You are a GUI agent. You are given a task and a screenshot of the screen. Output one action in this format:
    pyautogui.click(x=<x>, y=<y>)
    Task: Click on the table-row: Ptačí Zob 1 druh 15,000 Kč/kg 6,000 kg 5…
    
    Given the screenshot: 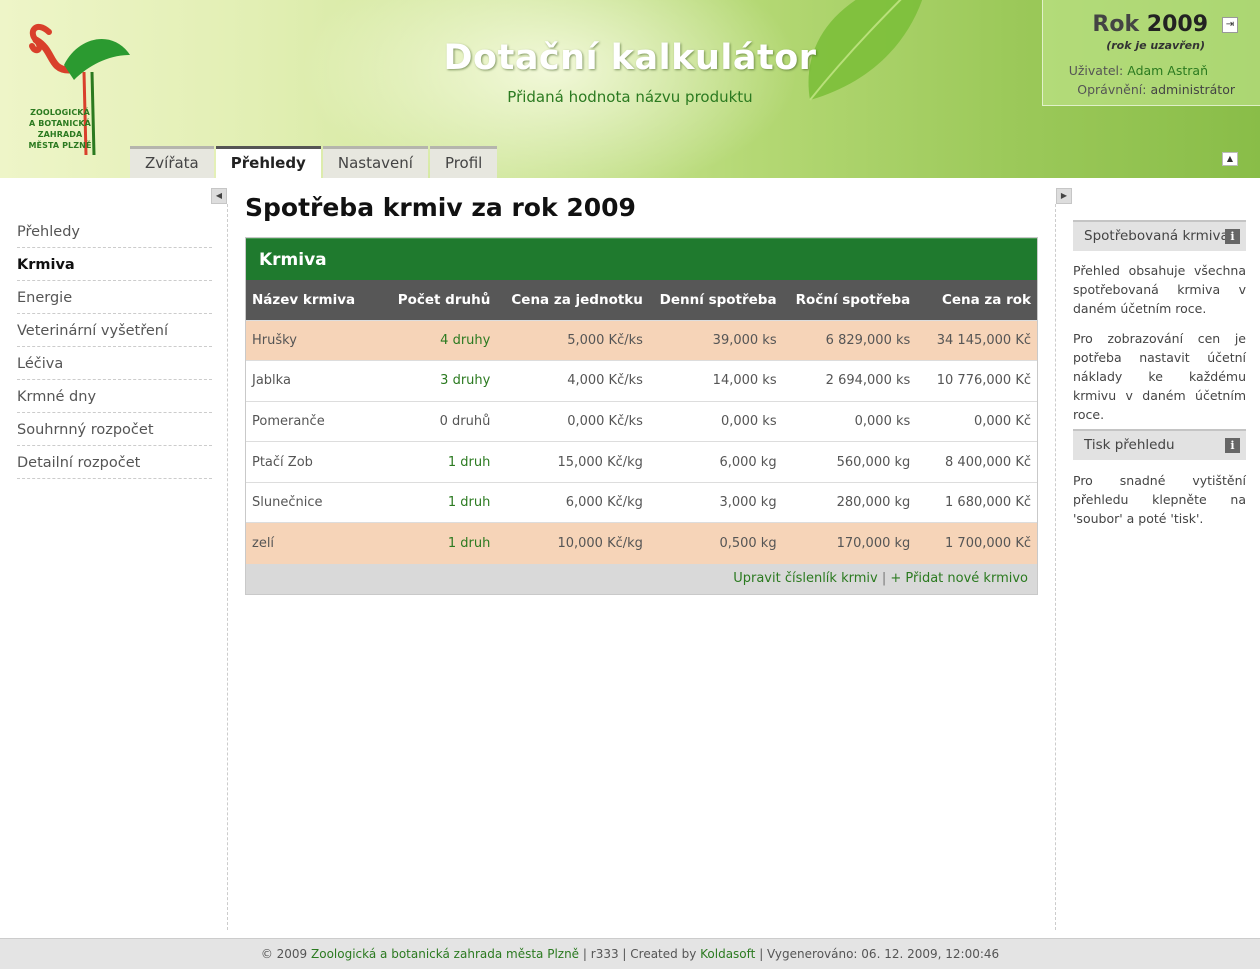 What is the action you would take?
    pyautogui.click(x=641, y=462)
    